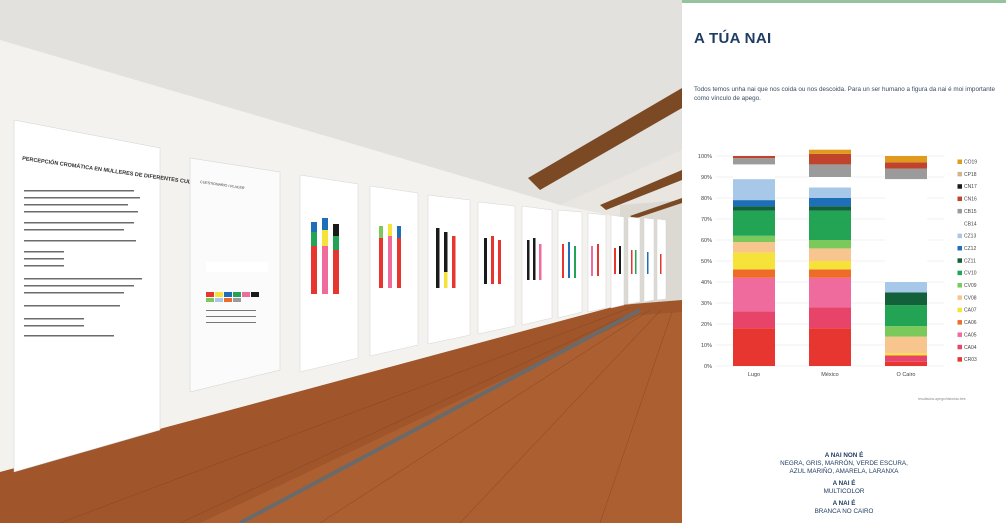 Image resolution: width=1006 pixels, height=523 pixels. What do you see at coordinates (844, 483) in the screenshot?
I see `poster-statement-4: A NAI É` at bounding box center [844, 483].